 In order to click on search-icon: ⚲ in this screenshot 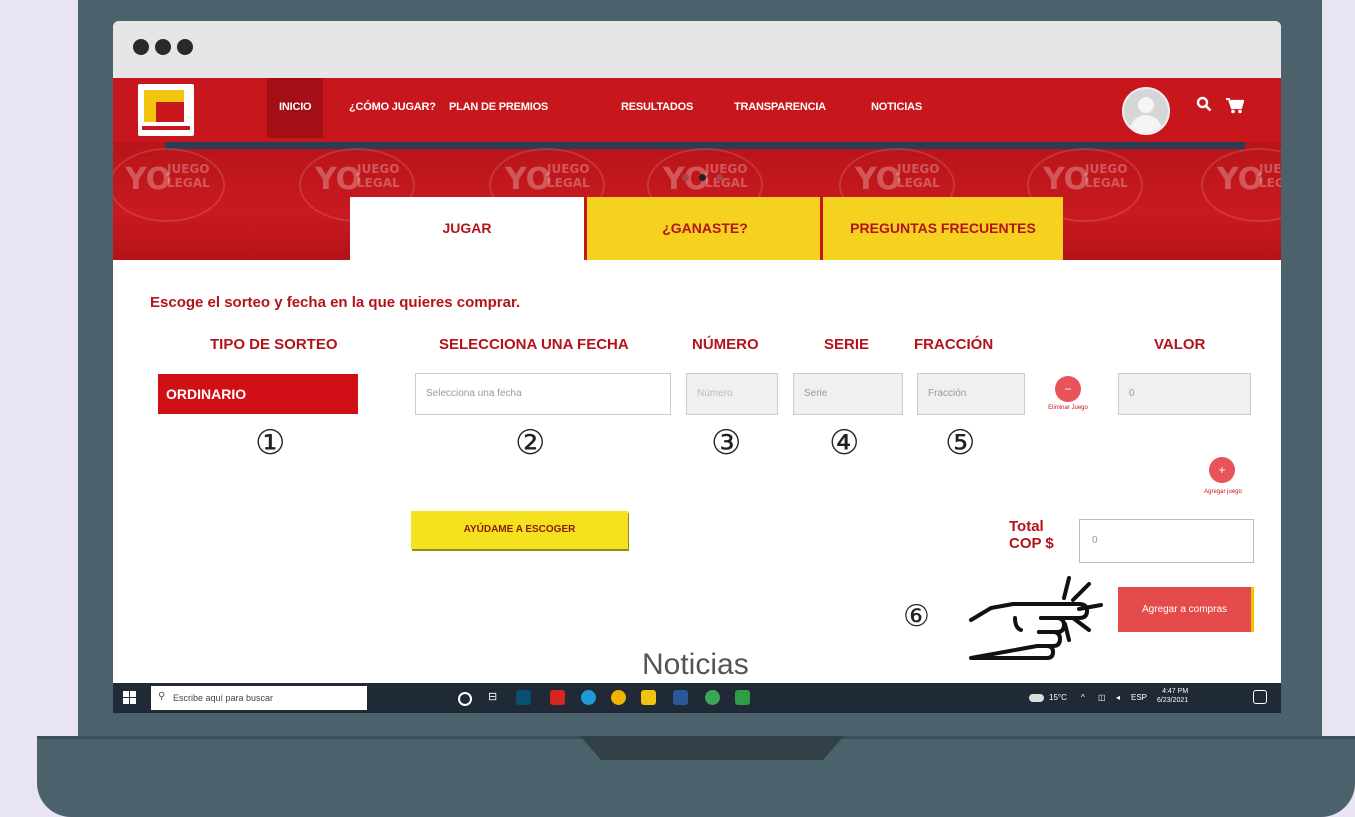, I will do `click(162, 696)`.